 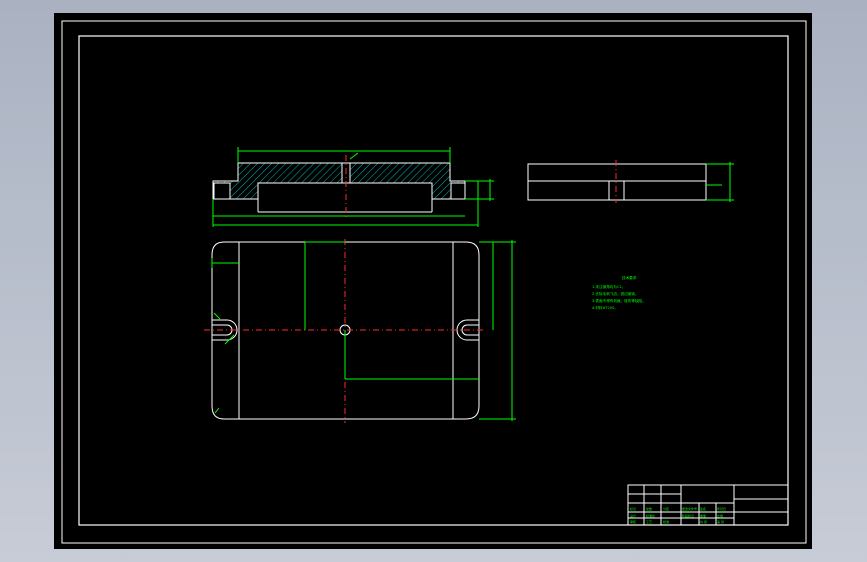 What do you see at coordinates (720, 521) in the screenshot?
I see `title-block-cell: 第 张` at bounding box center [720, 521].